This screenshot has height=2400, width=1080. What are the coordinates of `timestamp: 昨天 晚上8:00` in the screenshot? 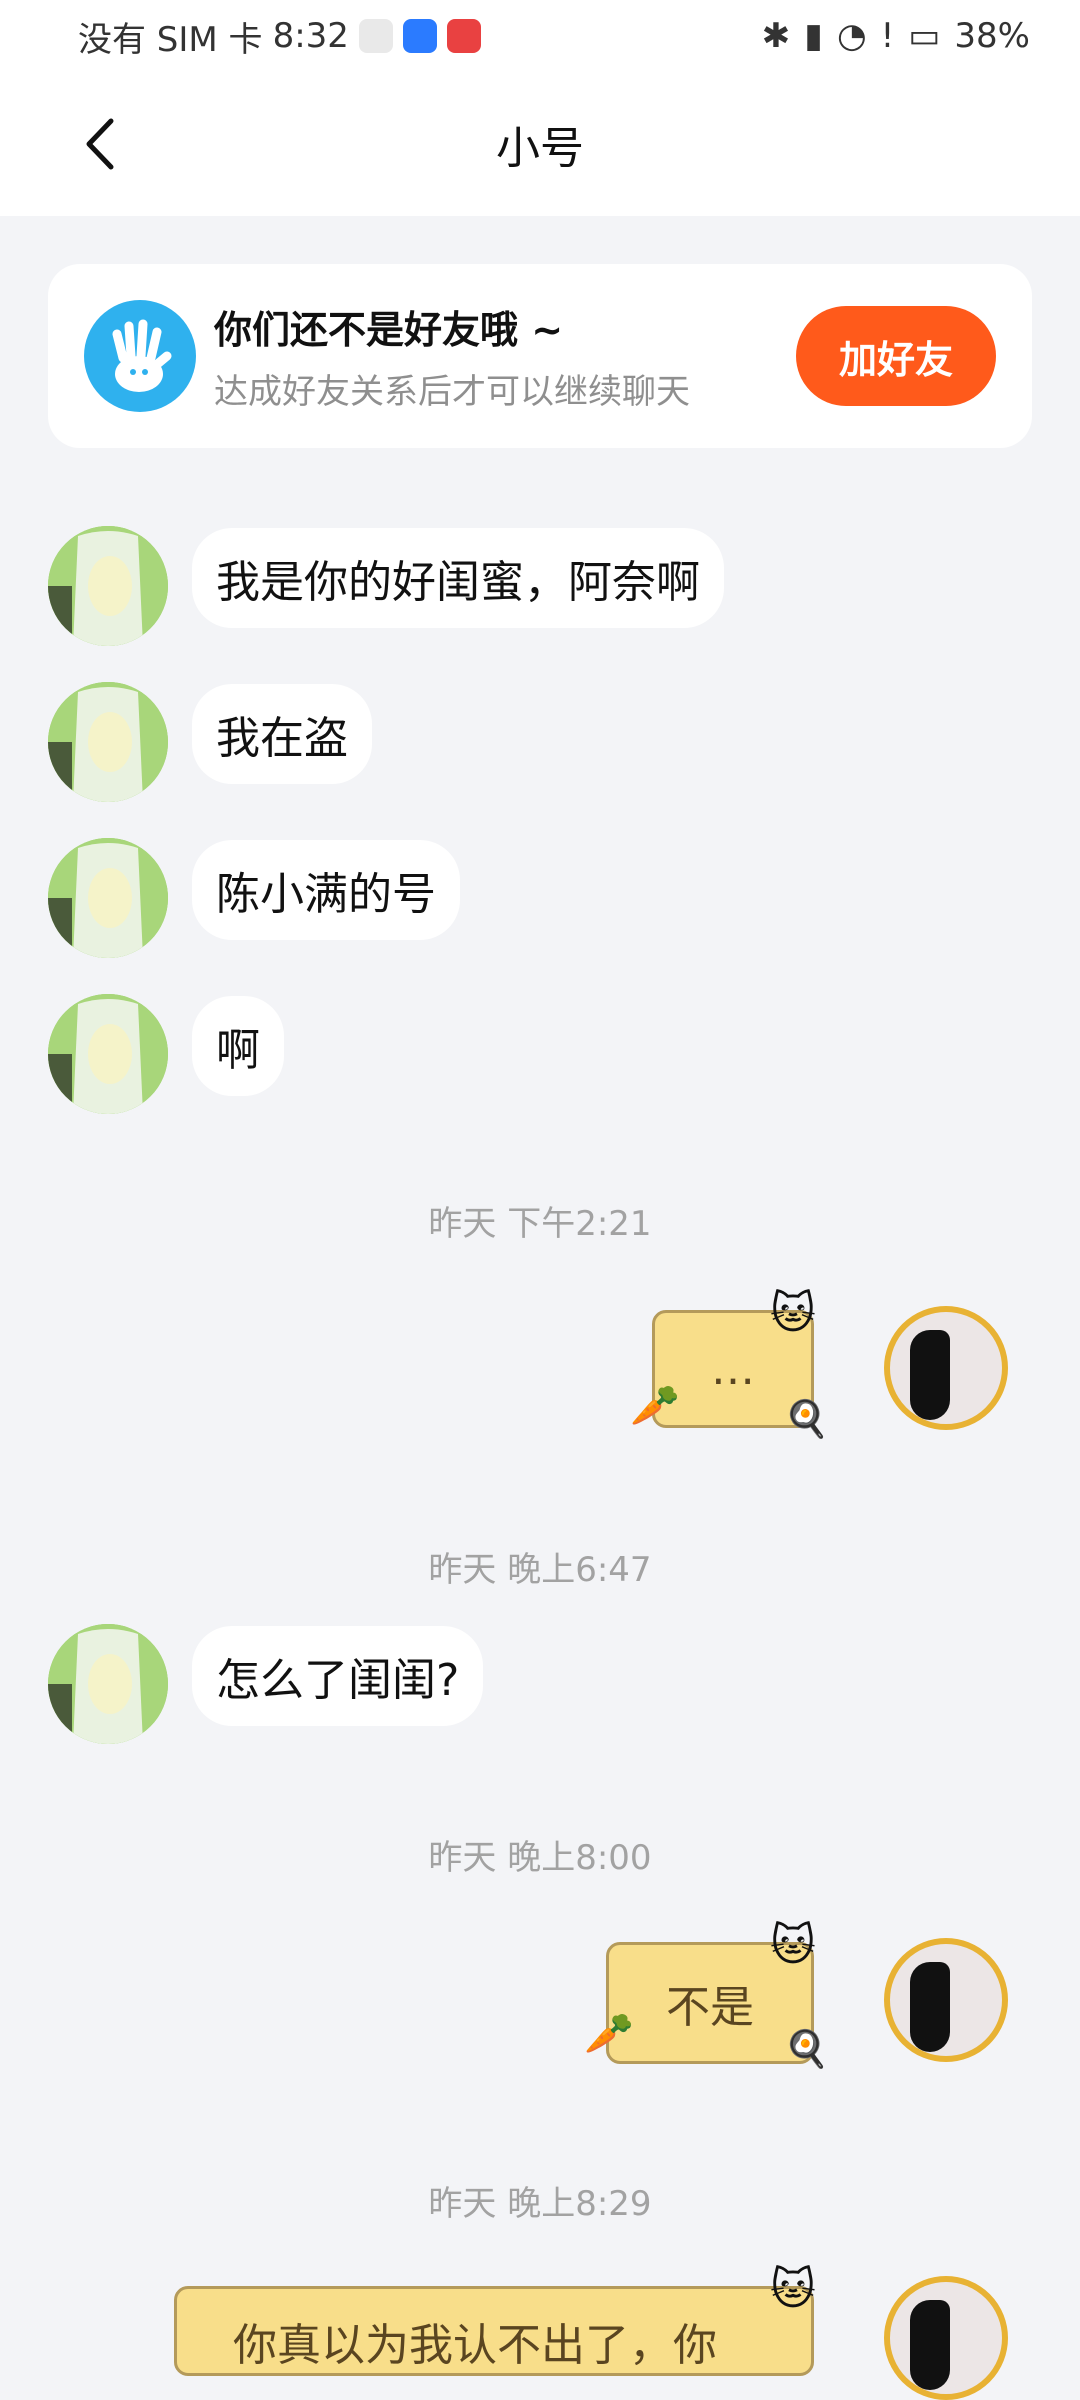 It's located at (540, 1858).